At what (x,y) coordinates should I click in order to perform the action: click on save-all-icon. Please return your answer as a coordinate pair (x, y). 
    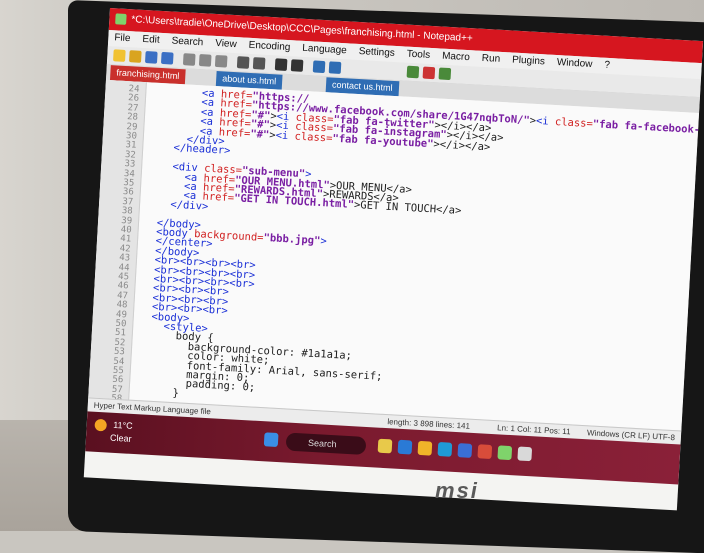
    Looking at the image, I should click on (167, 58).